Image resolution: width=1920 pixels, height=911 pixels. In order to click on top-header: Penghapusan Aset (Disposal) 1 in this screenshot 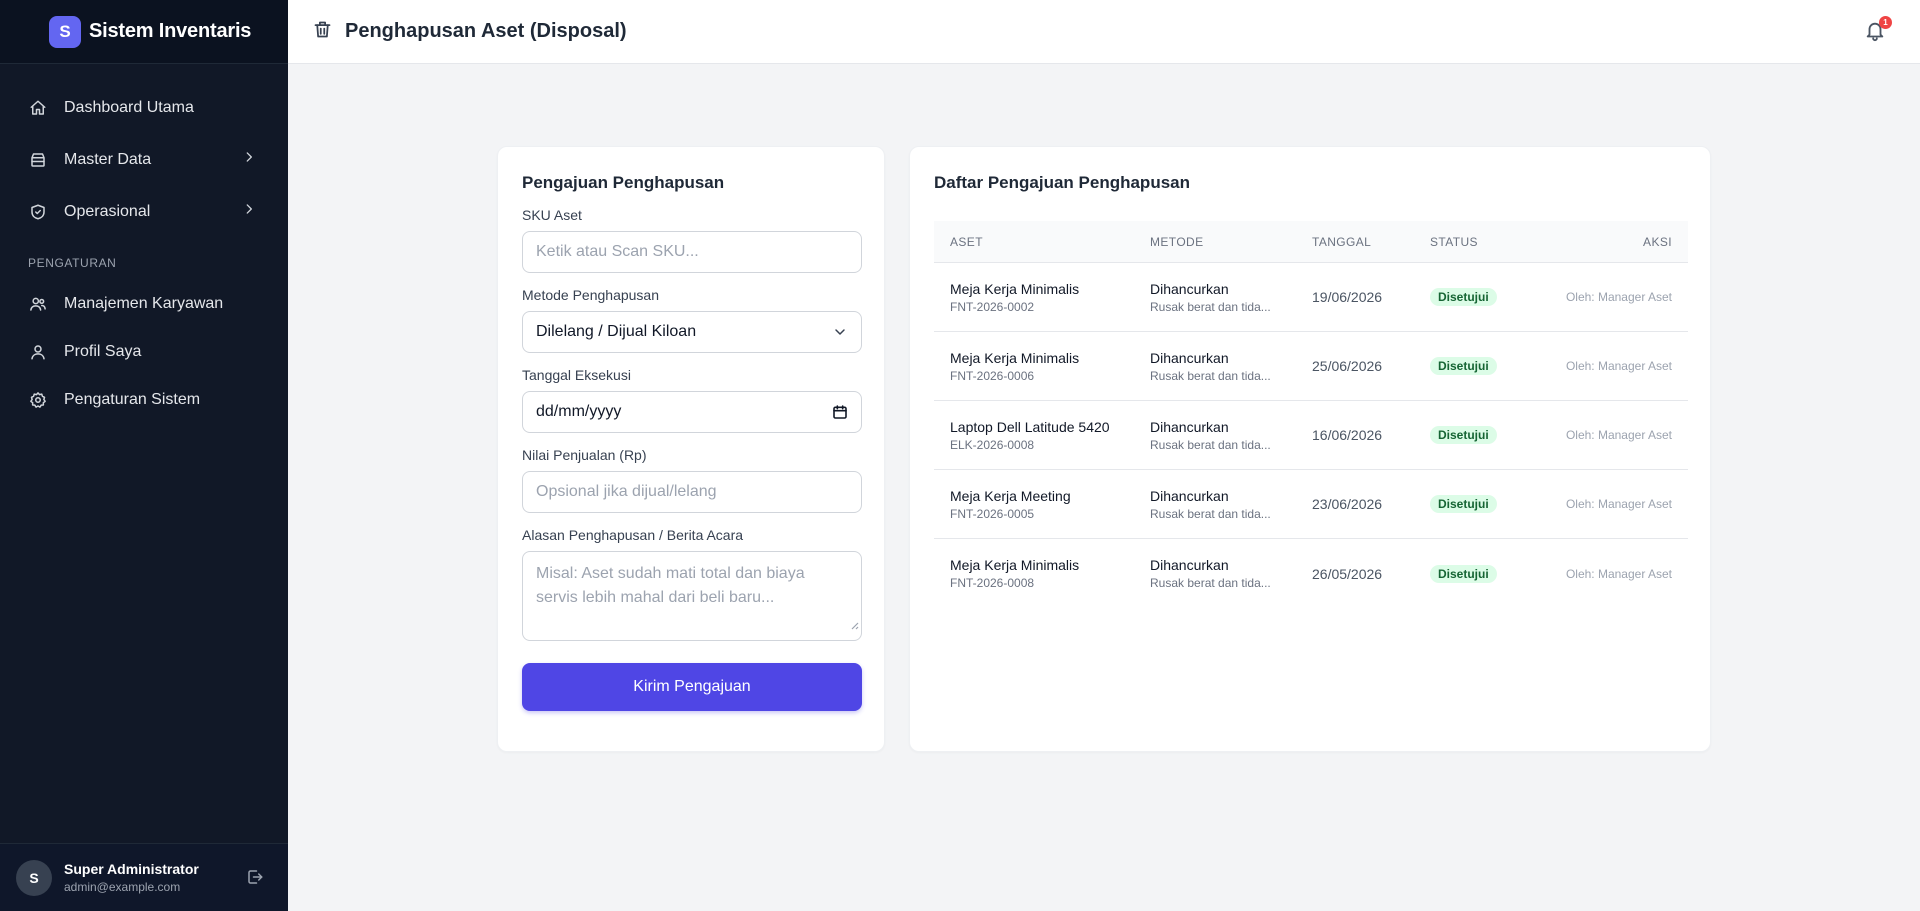, I will do `click(1104, 32)`.